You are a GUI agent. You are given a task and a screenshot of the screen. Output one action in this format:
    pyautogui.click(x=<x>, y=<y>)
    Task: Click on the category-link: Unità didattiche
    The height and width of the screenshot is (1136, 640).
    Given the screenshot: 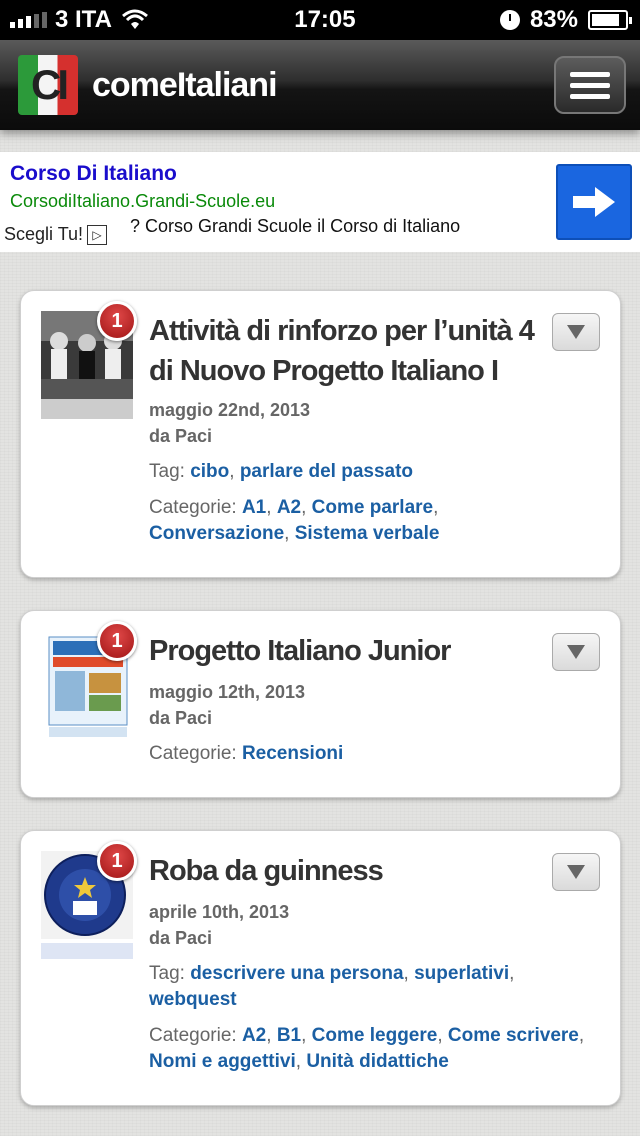 What is the action you would take?
    pyautogui.click(x=377, y=1061)
    